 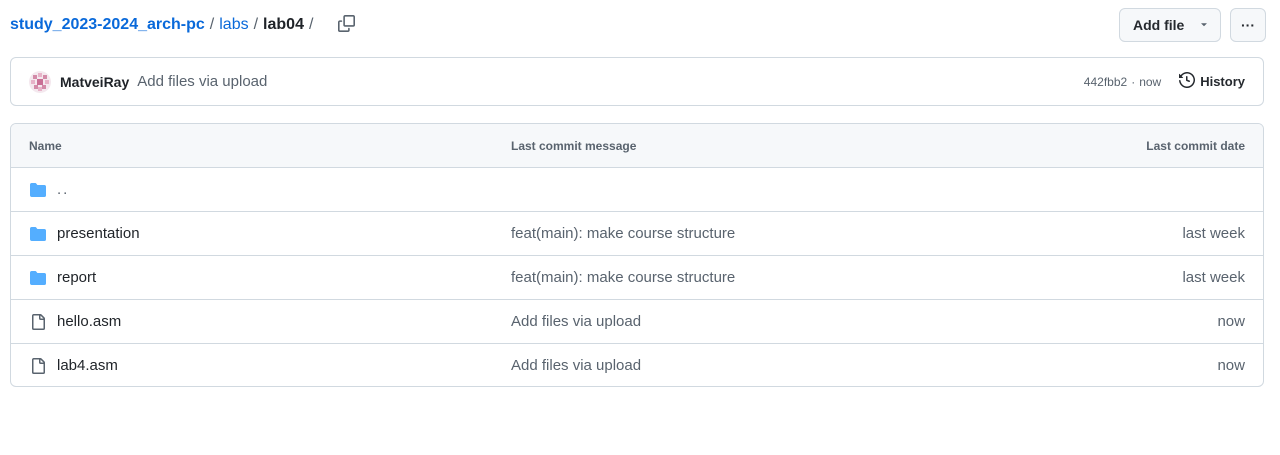 I want to click on file-name: hello.asm, so click(x=89, y=321).